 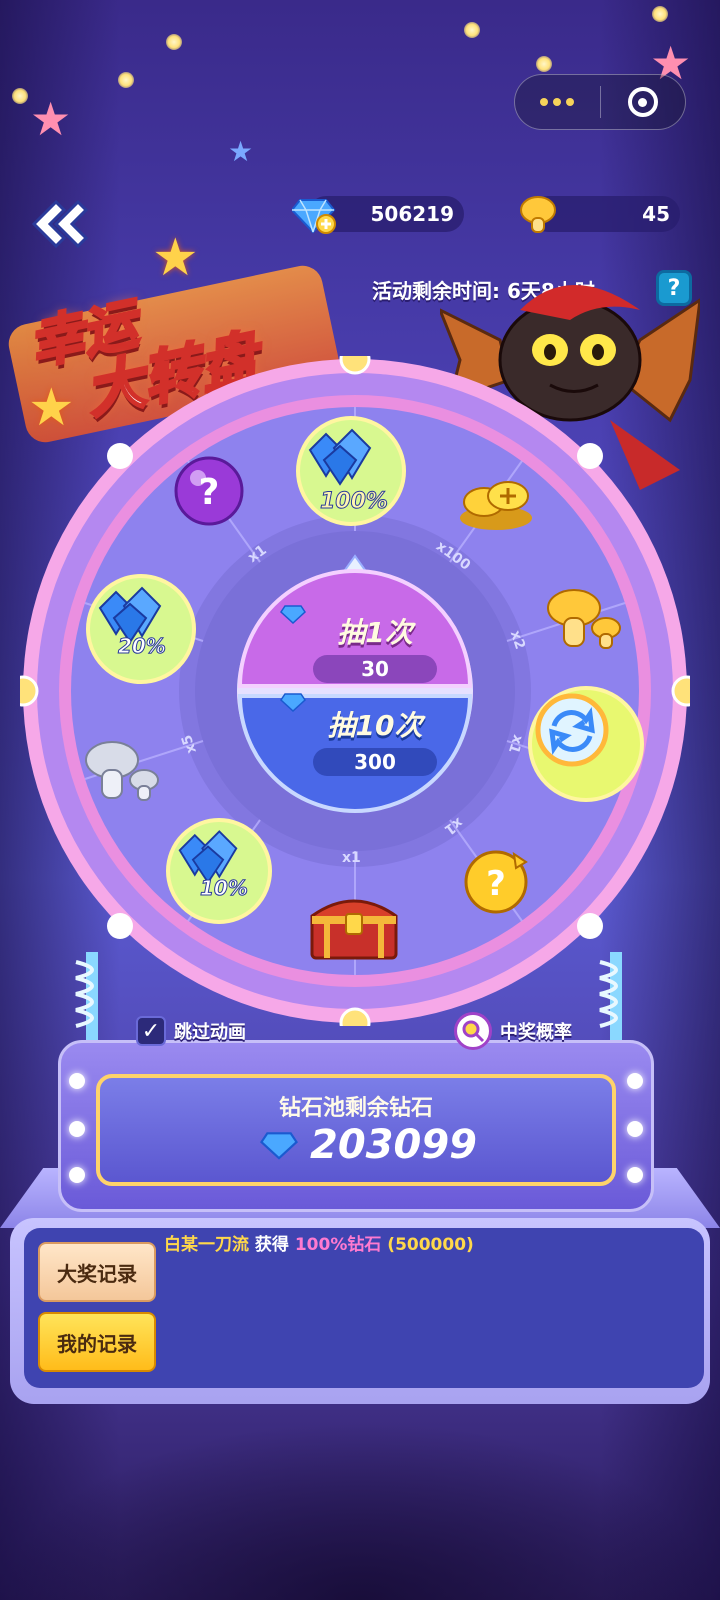 I want to click on draw-once-button: 抽1次 30, so click(x=375, y=647).